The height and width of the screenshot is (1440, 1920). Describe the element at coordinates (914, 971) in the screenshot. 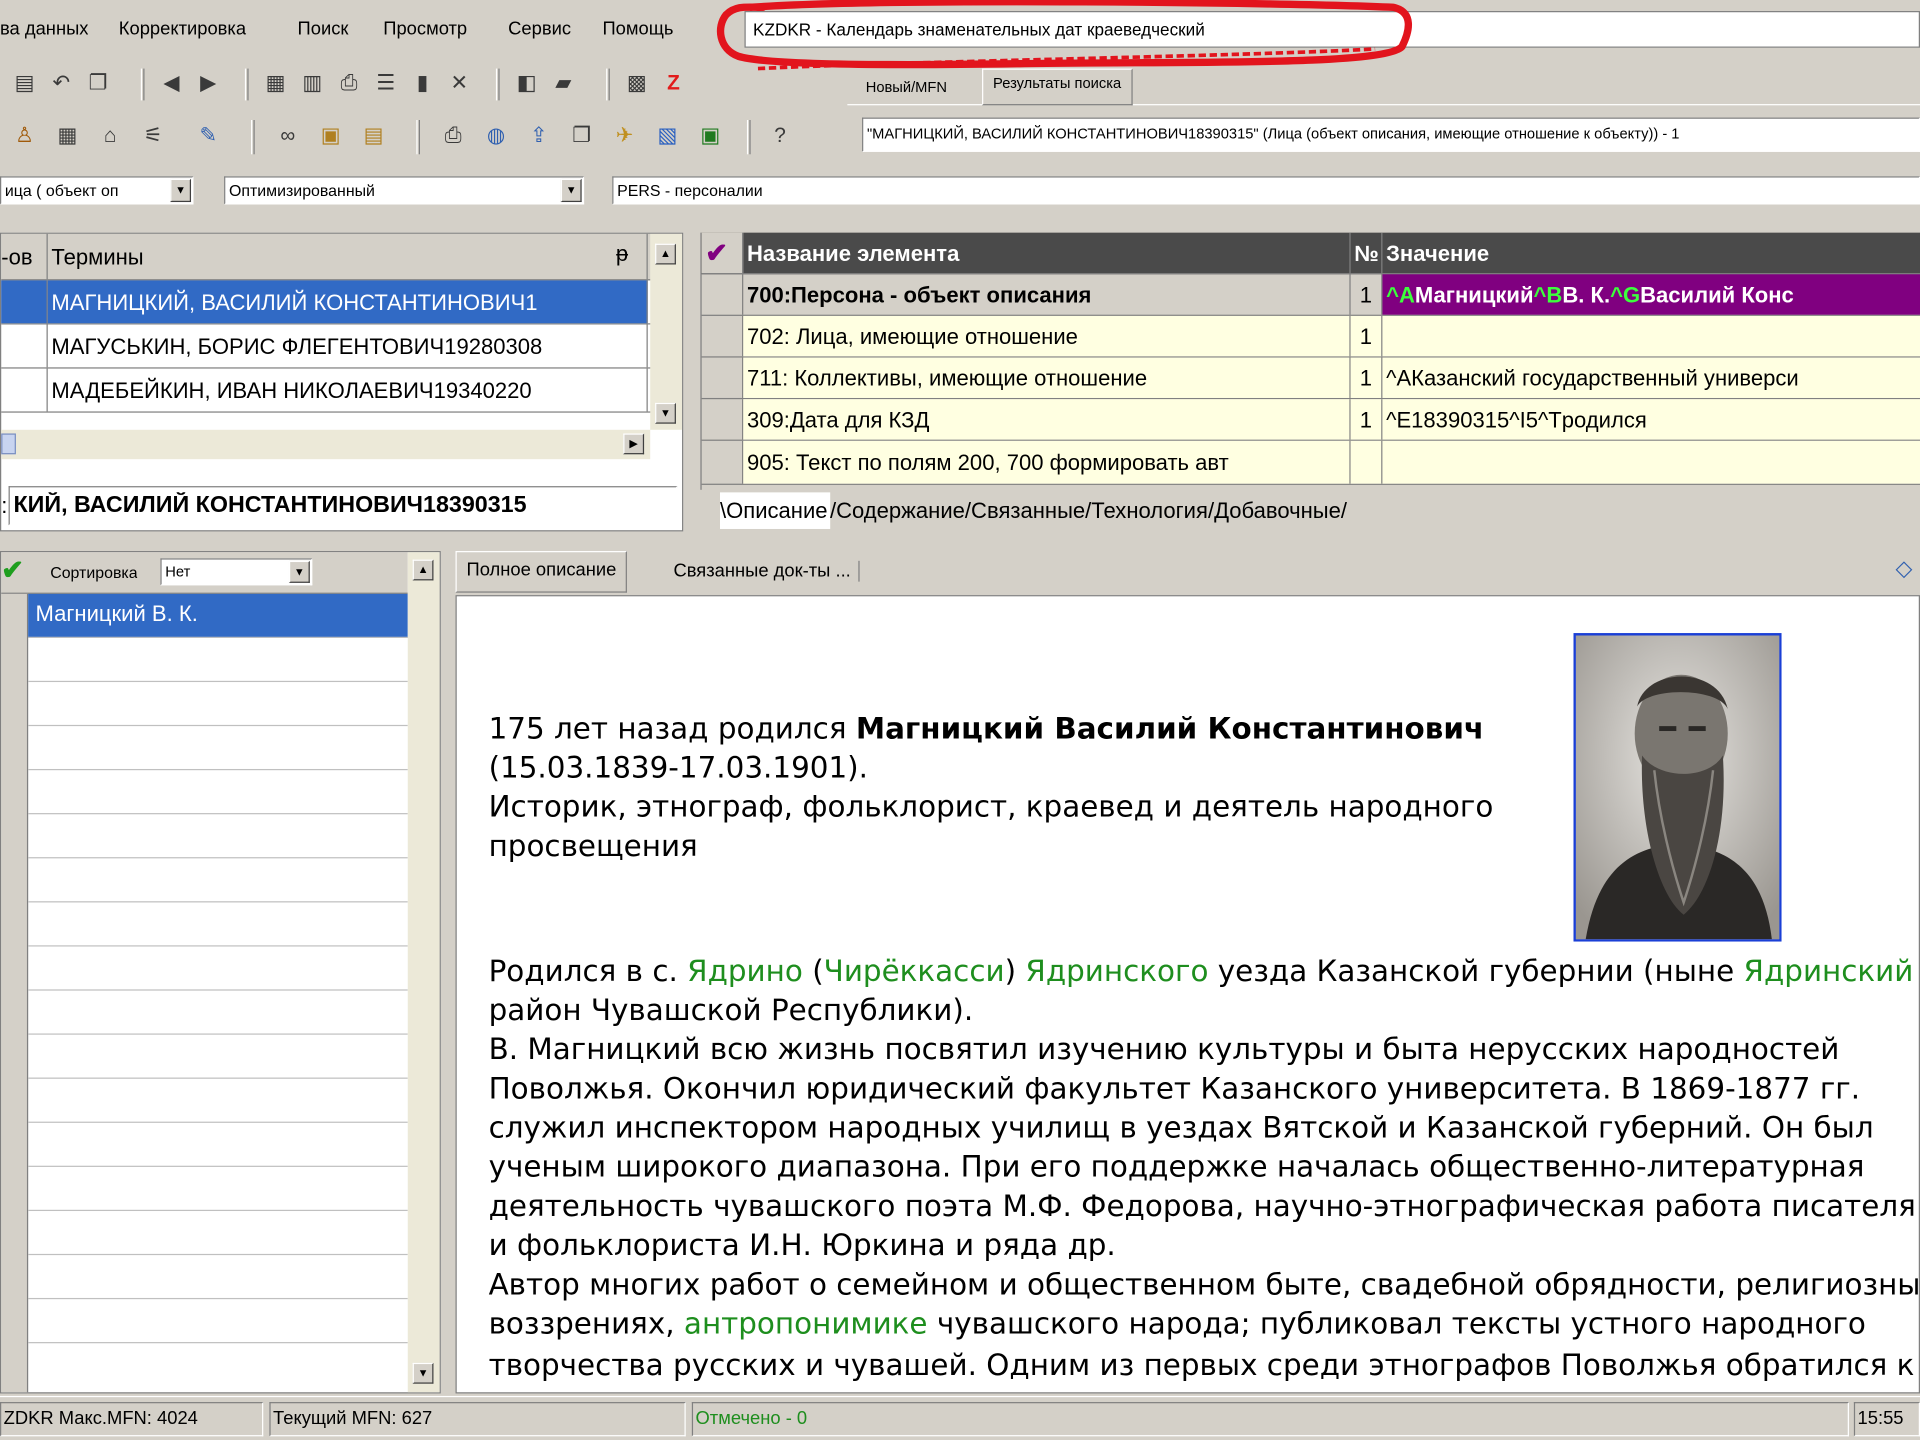

I see `link-chirekkasi: Чирёккасси` at that location.